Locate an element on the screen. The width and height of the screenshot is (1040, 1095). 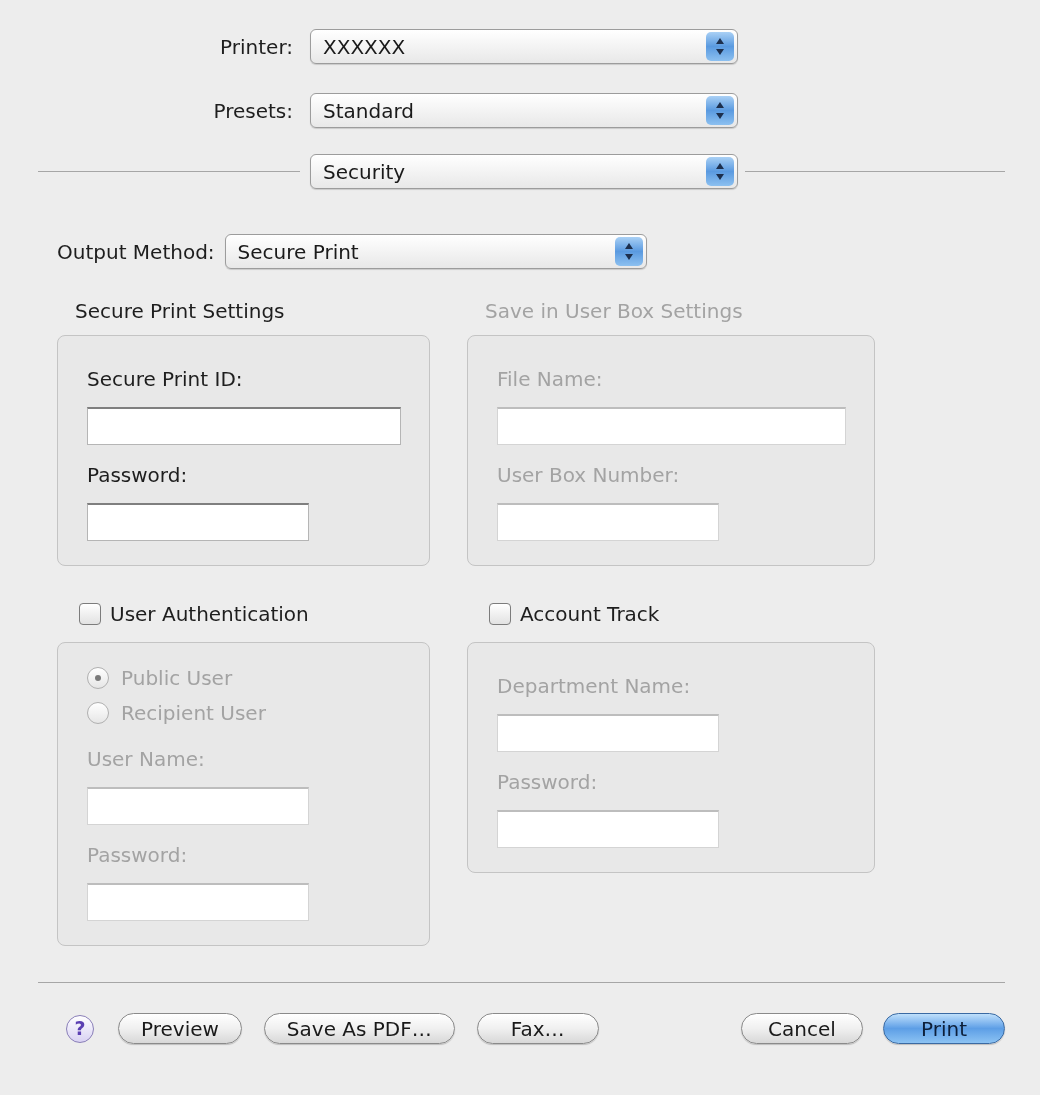
checkbox-label: Account Track is located at coordinates (590, 614).